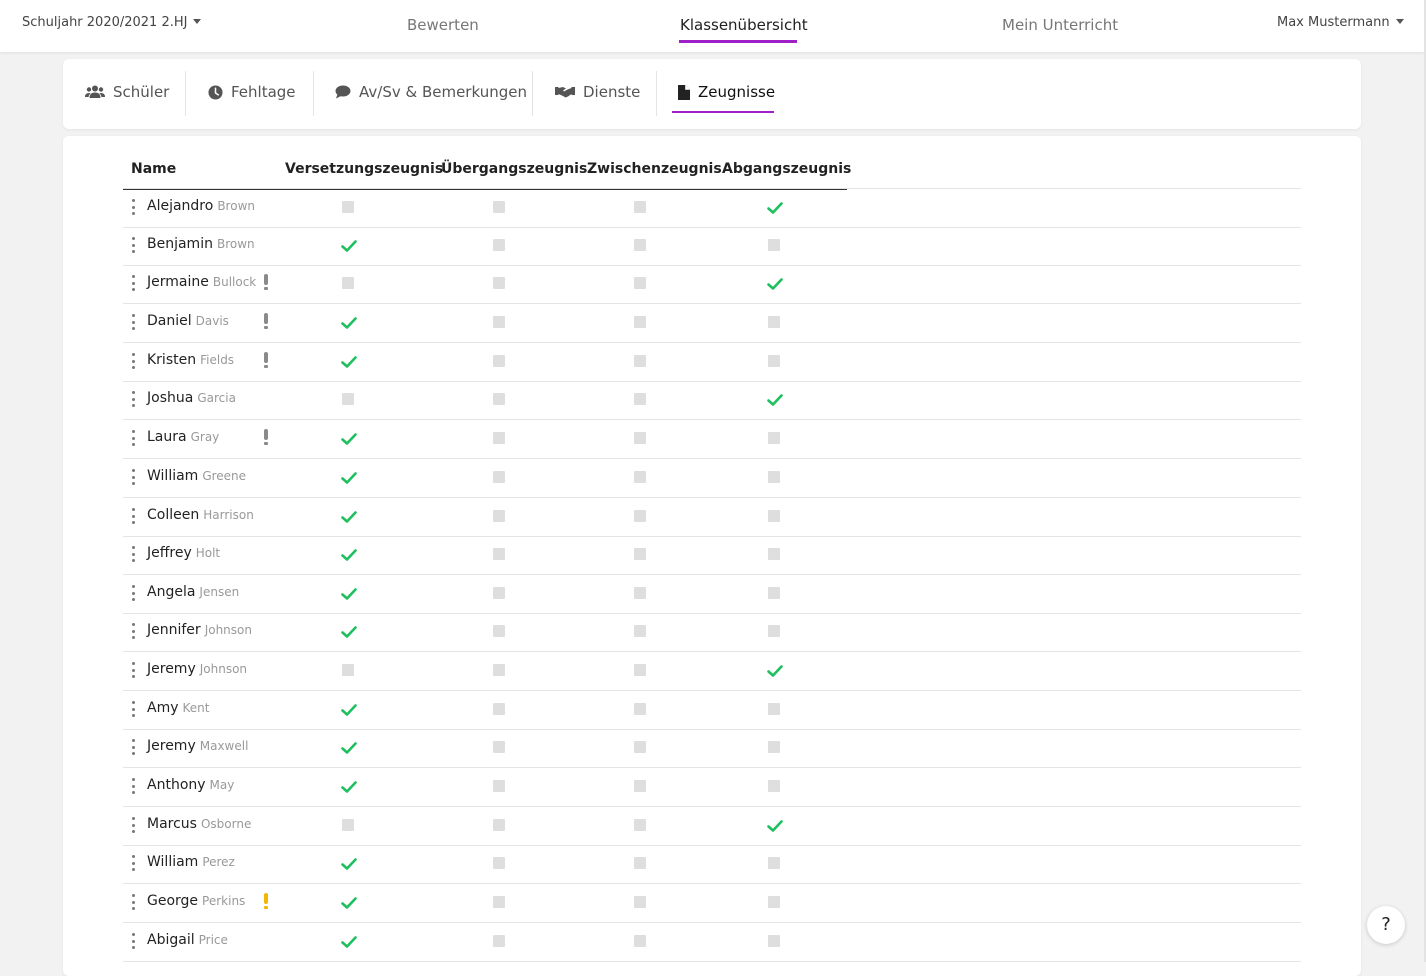 The height and width of the screenshot is (976, 1426). I want to click on nav-mein-unterricht: Mein Unterricht, so click(1060, 25).